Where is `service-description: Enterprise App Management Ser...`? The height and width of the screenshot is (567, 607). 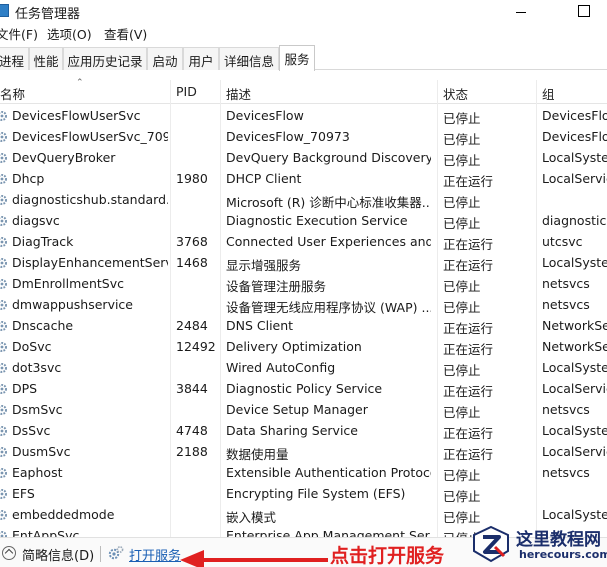
service-description: Enterprise App Management Ser... is located at coordinates (328, 532).